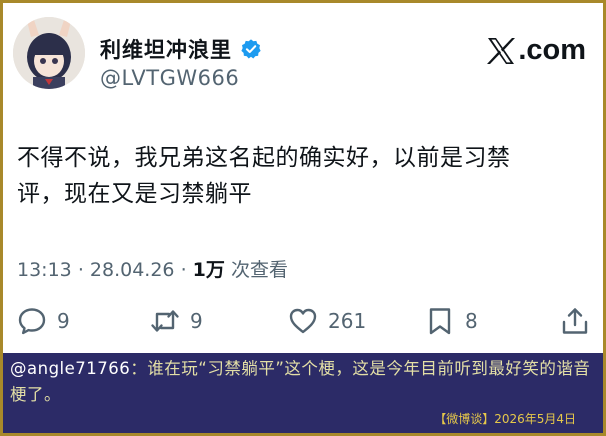 The height and width of the screenshot is (436, 606). What do you see at coordinates (196, 321) in the screenshot?
I see `repost-count: 9` at bounding box center [196, 321].